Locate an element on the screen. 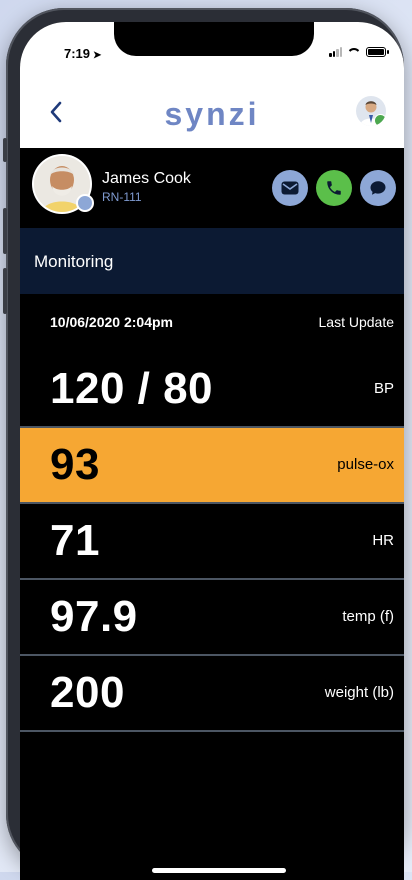  patient-status-badge is located at coordinates (85, 203).